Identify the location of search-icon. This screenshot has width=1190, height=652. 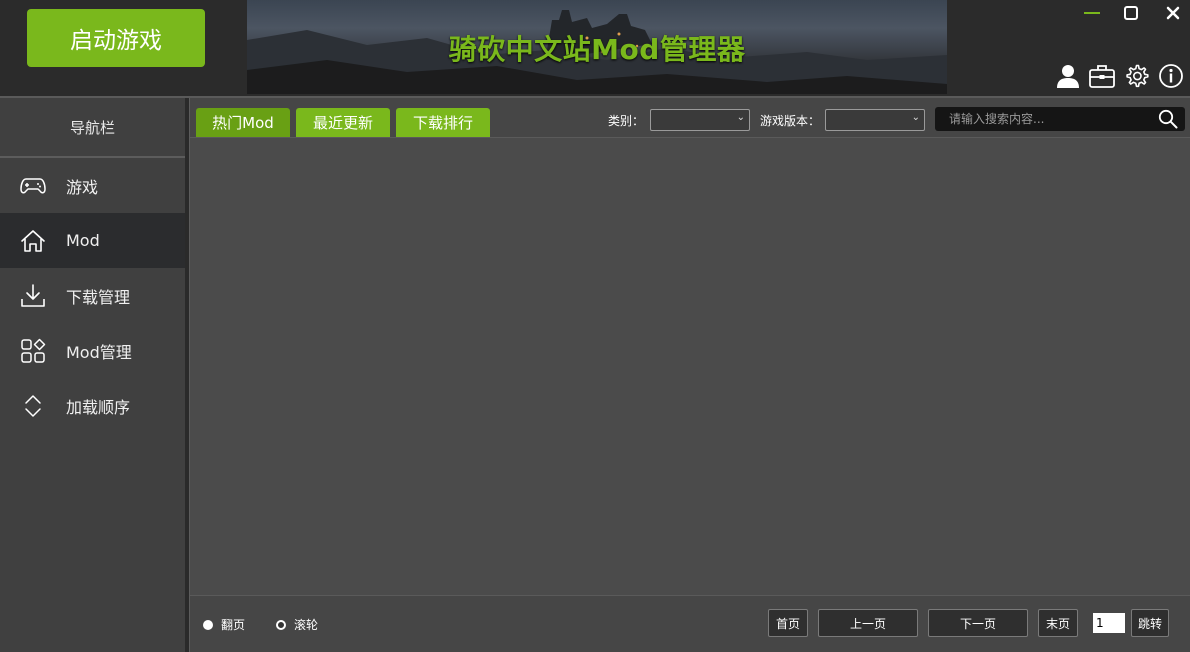
(1168, 119).